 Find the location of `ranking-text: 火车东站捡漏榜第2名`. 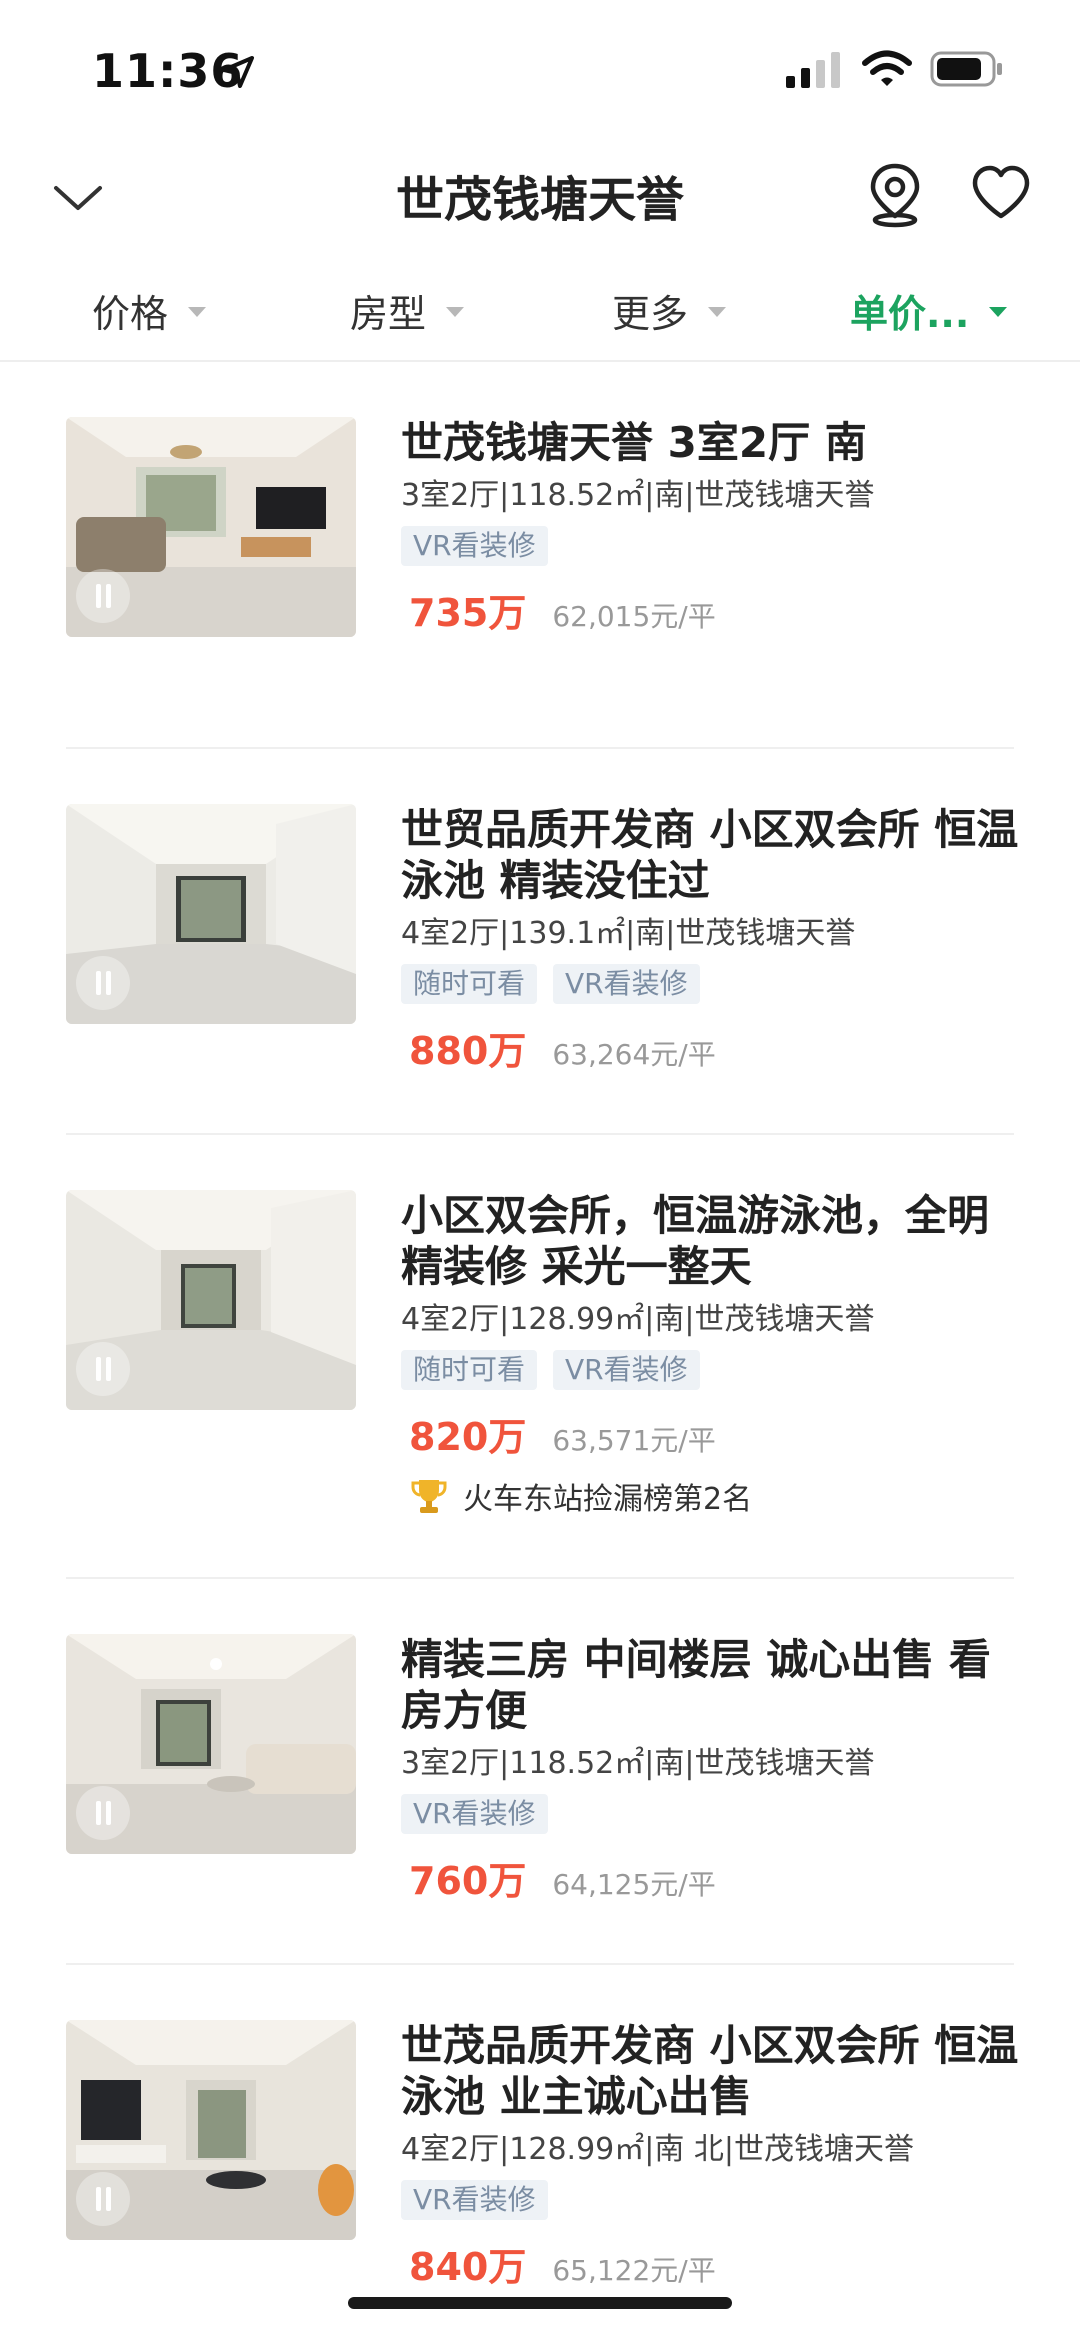

ranking-text: 火车东站捡漏榜第2名 is located at coordinates (608, 1499).